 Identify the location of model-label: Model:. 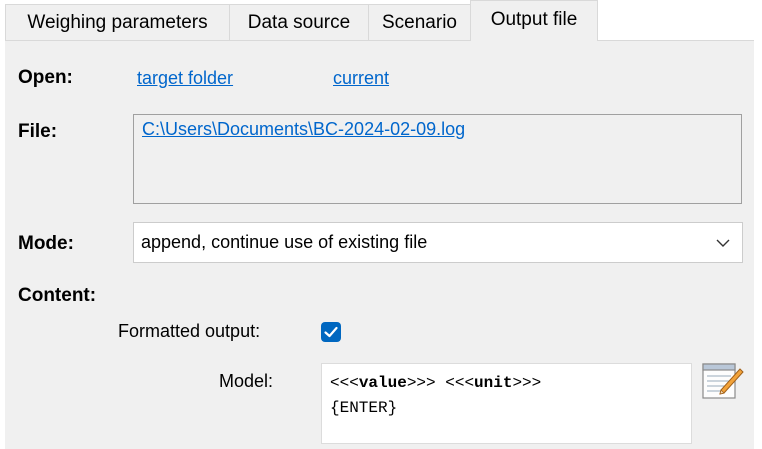
(246, 381).